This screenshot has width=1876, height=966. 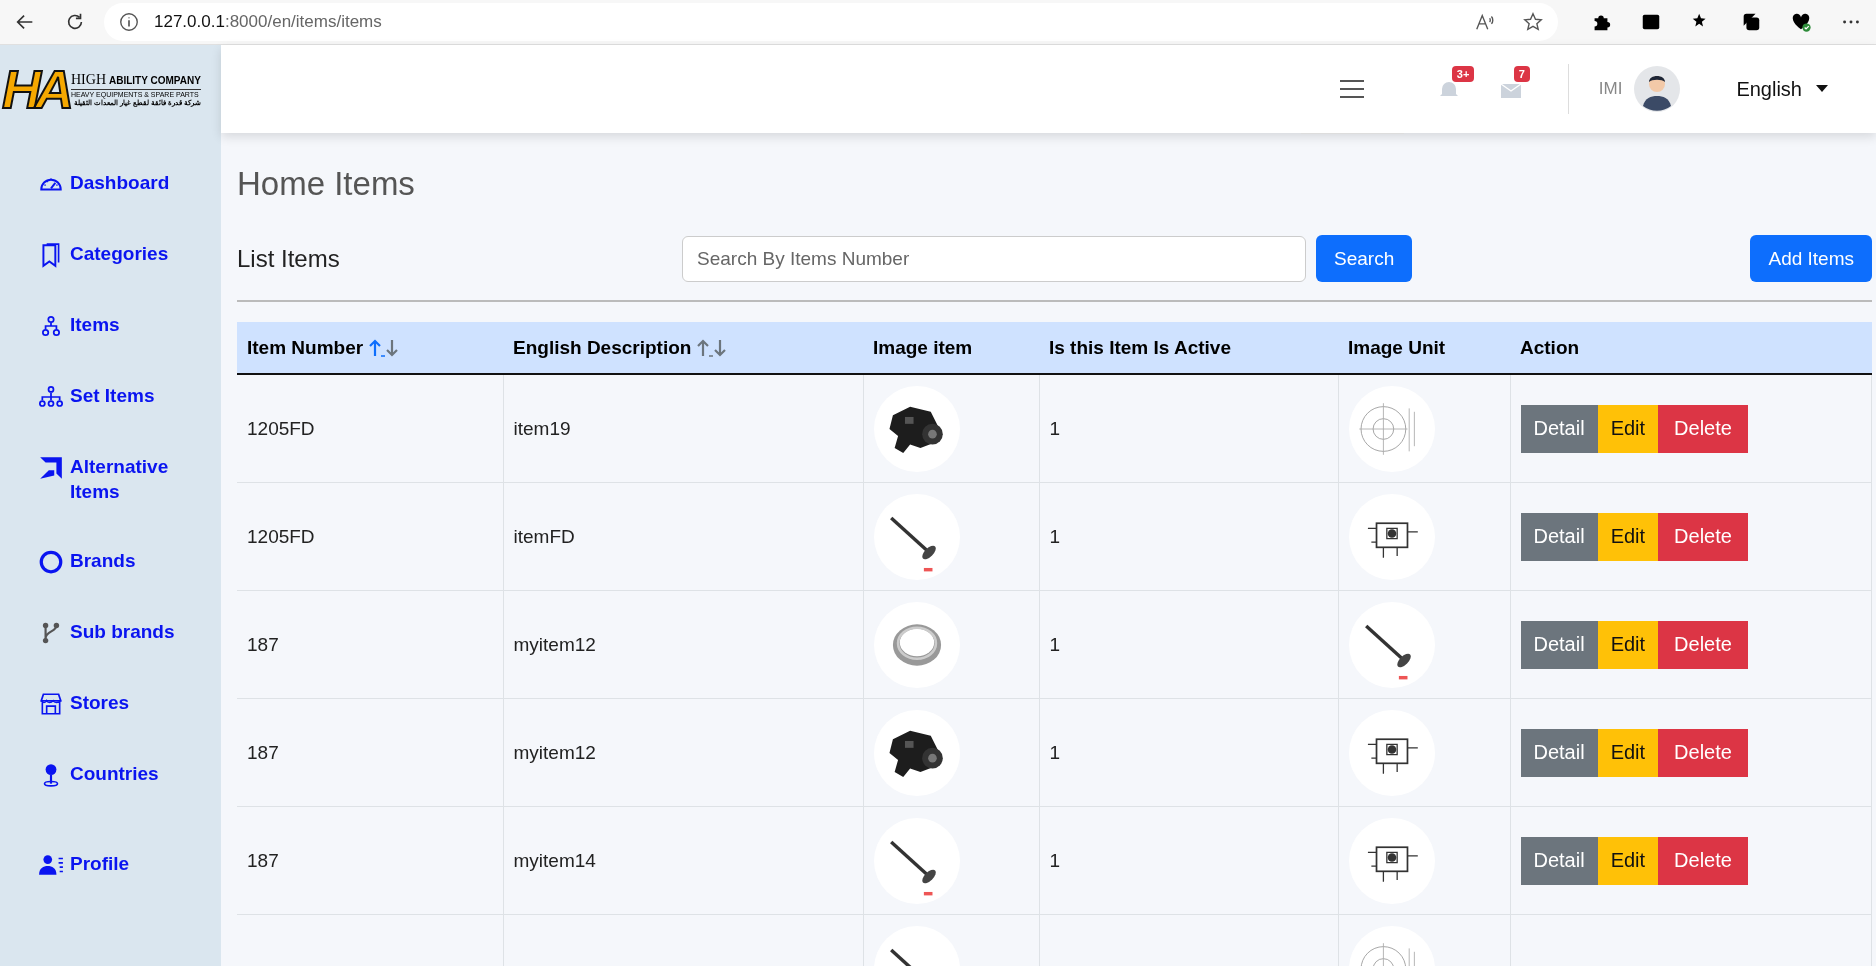 I want to click on column-header: Is this Item Is Active, so click(x=1140, y=347).